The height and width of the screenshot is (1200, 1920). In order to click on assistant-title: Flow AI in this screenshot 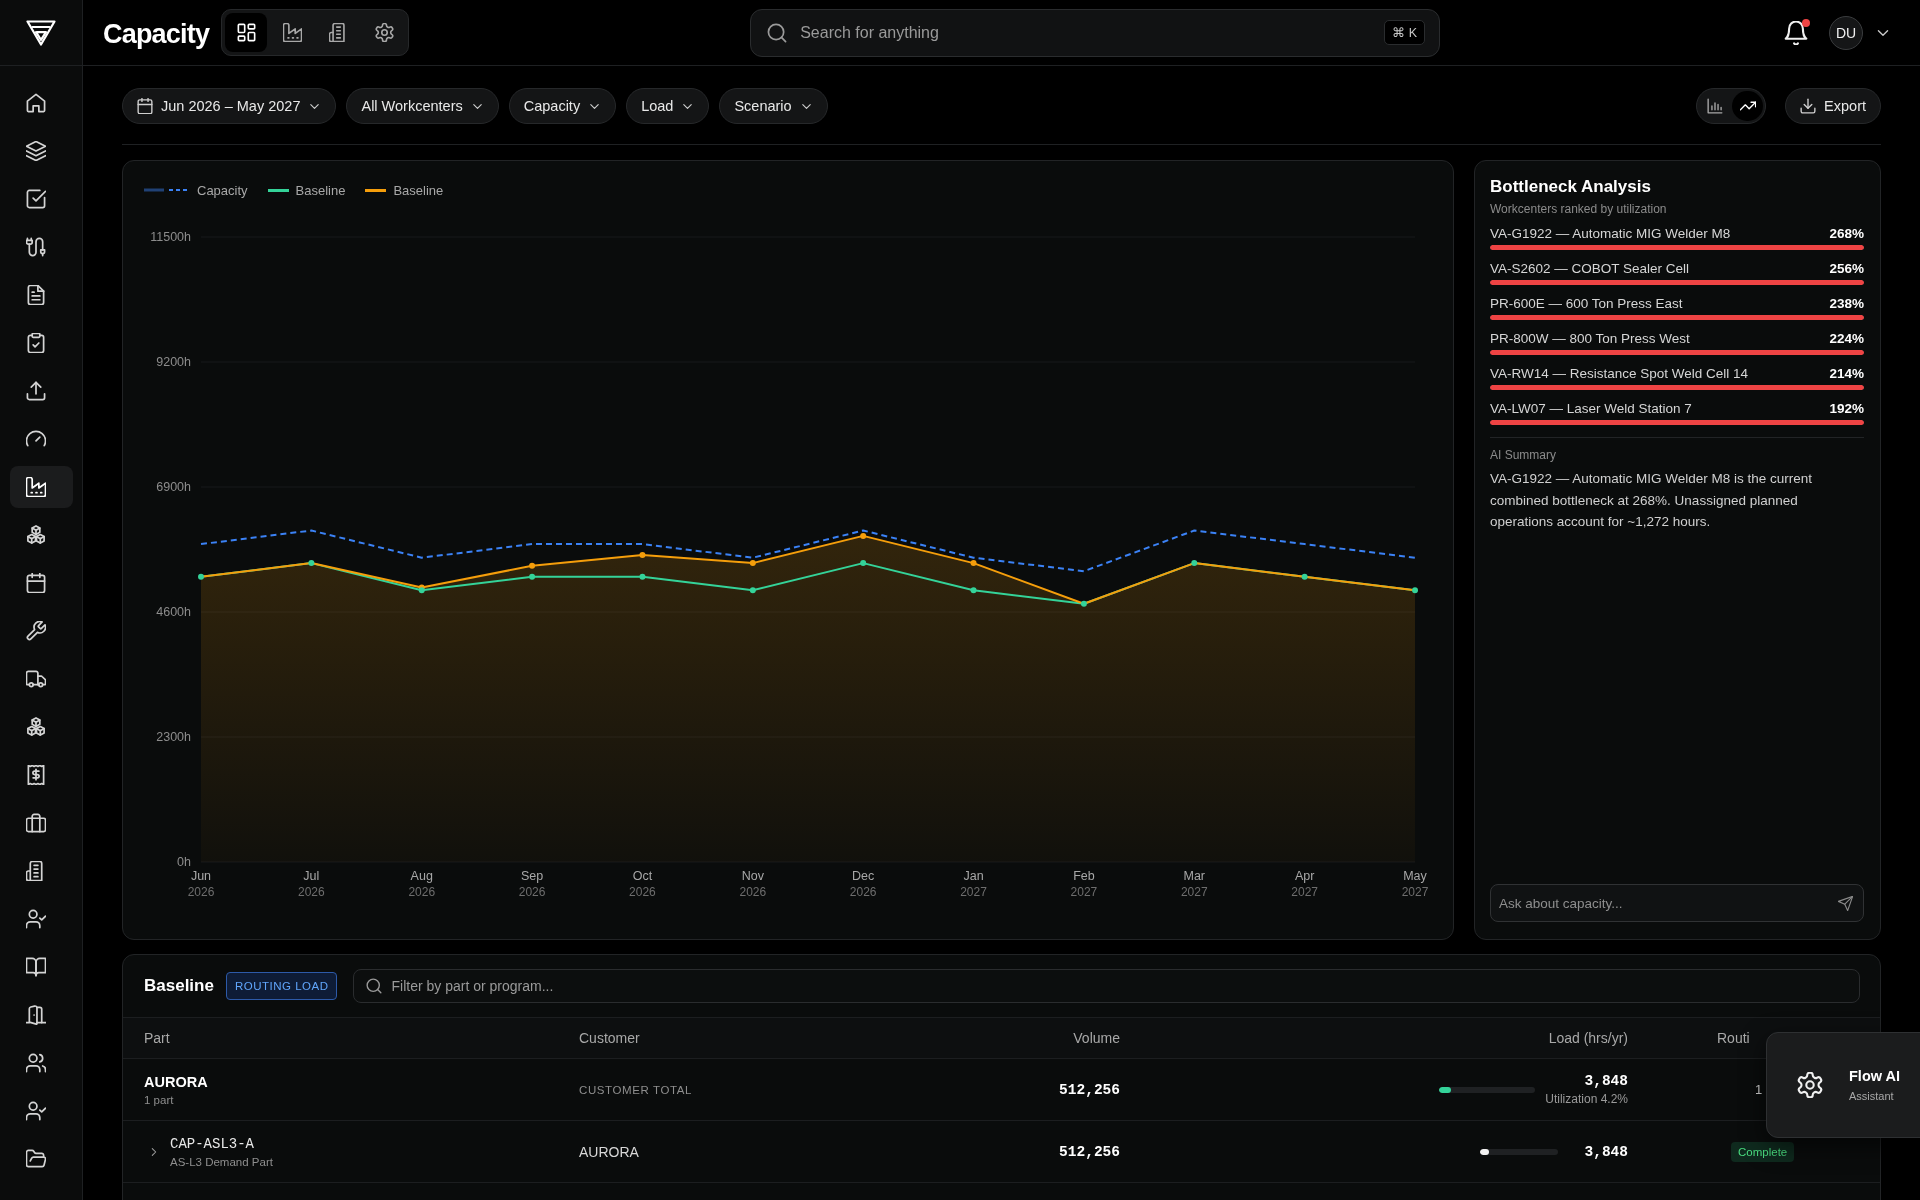, I will do `click(1874, 1076)`.